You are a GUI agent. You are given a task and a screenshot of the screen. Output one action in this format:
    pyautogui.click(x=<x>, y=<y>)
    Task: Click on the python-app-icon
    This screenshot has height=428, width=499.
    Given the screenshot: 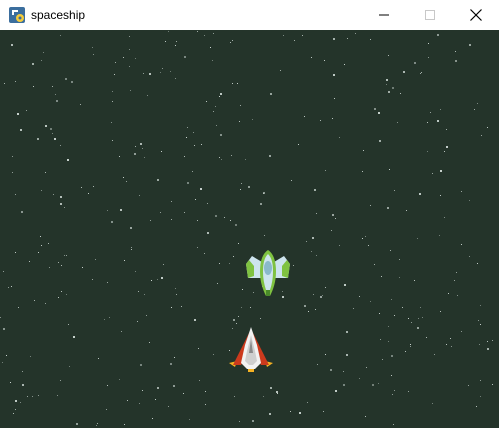 What is the action you would take?
    pyautogui.click(x=17, y=15)
    